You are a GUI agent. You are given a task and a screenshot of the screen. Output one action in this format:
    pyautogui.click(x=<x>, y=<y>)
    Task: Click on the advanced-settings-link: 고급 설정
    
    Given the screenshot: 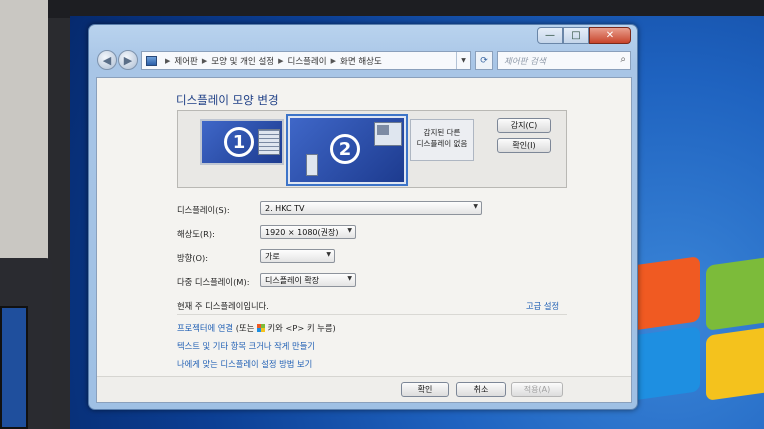 What is the action you would take?
    pyautogui.click(x=542, y=306)
    